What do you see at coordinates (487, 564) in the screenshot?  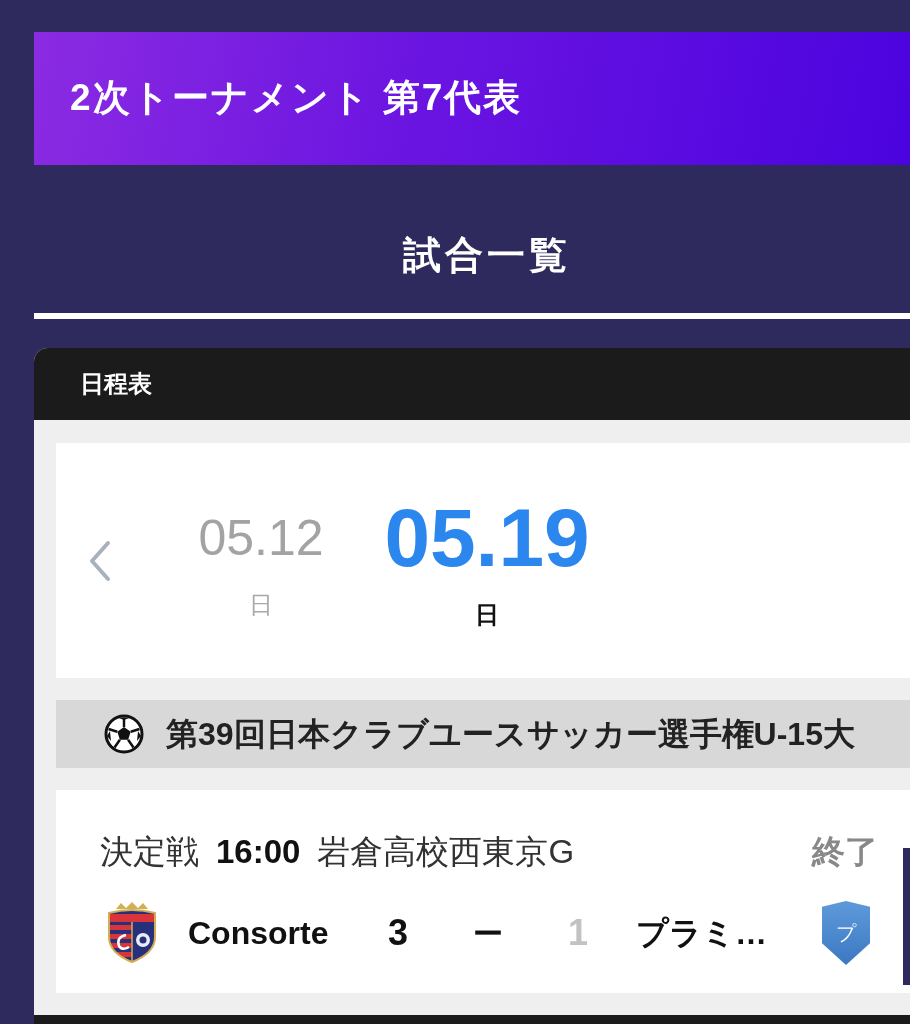 I see `date-tab: 05.19 日` at bounding box center [487, 564].